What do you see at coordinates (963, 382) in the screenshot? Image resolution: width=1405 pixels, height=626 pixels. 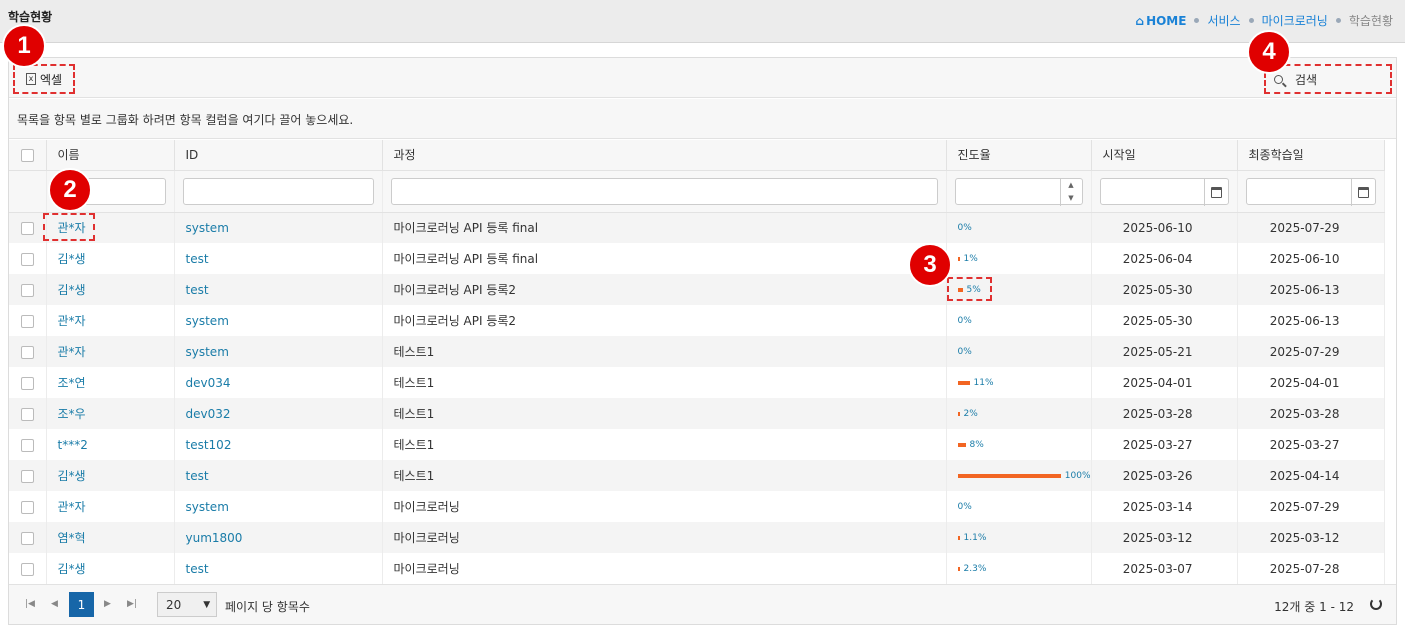 I see `progress-bar` at bounding box center [963, 382].